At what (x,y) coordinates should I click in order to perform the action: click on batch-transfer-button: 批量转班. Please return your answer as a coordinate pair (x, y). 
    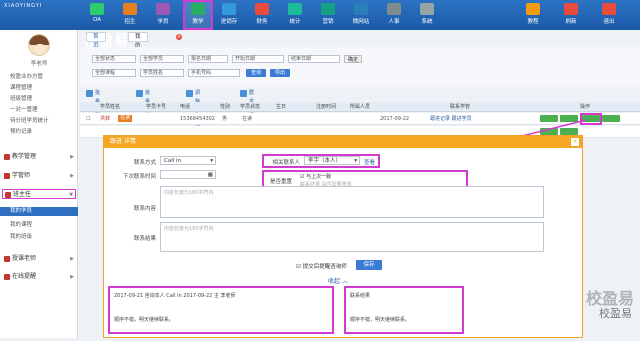
    Looking at the image, I should click on (143, 106).